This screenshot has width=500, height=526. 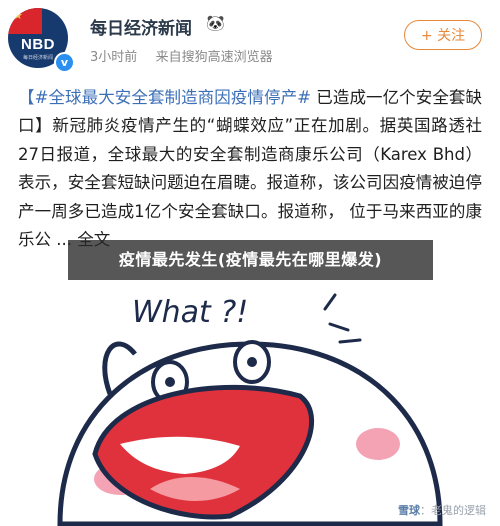 I want to click on post-meta: 3小时前 来自搜狗高速浏览器, so click(x=181, y=55).